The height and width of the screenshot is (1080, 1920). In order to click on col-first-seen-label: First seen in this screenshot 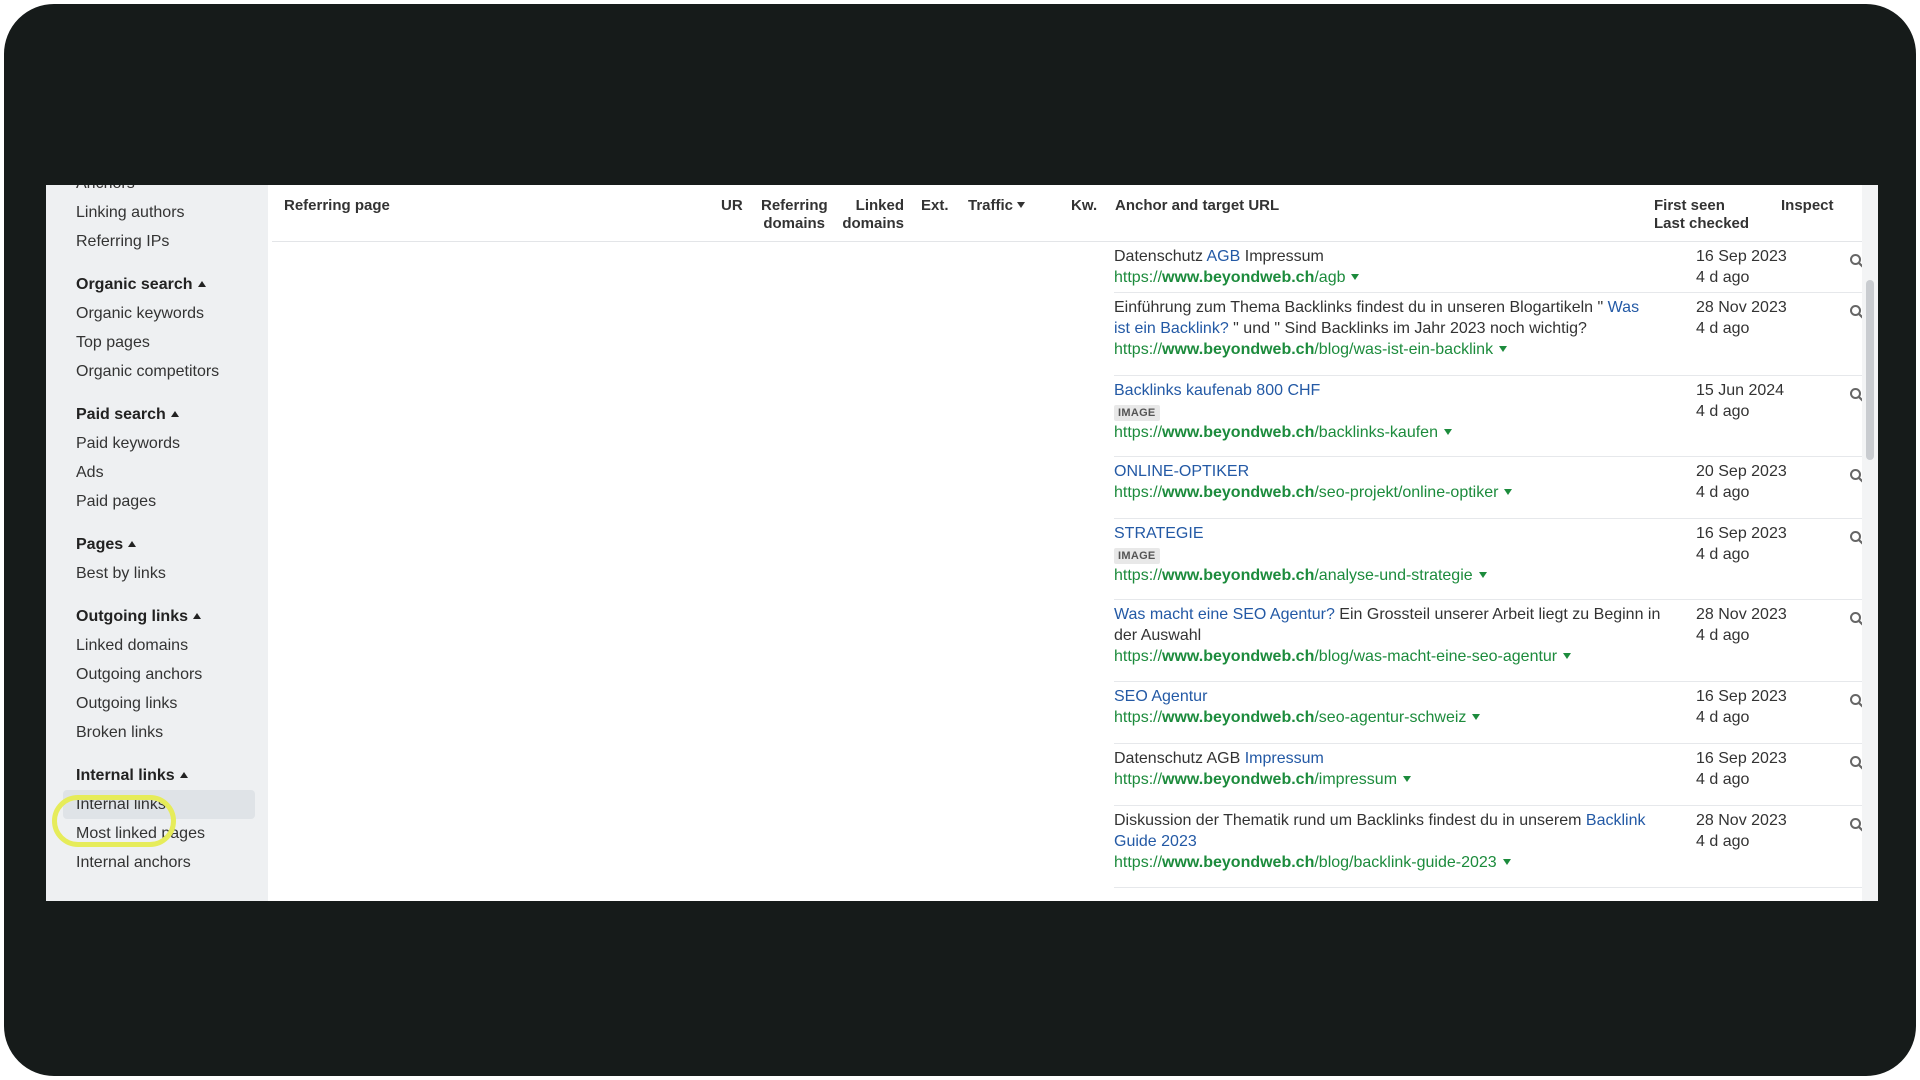, I will do `click(1689, 205)`.